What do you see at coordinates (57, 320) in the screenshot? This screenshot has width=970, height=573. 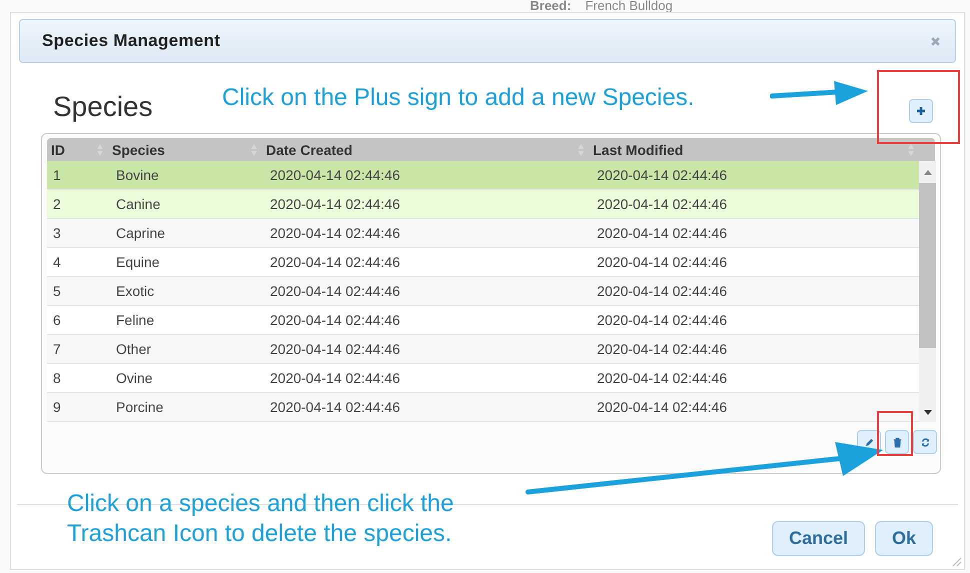 I see `table-cell: 6` at bounding box center [57, 320].